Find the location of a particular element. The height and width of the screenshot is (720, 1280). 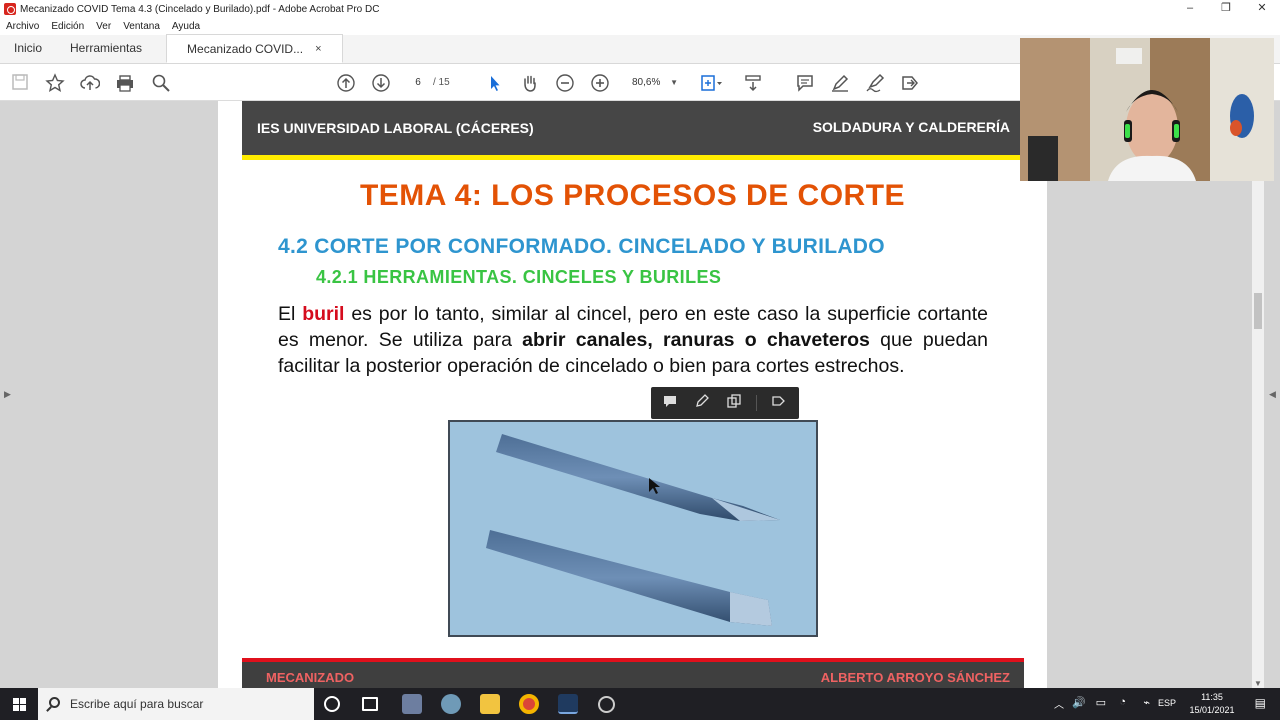

body-text-1: El is located at coordinates (290, 314).